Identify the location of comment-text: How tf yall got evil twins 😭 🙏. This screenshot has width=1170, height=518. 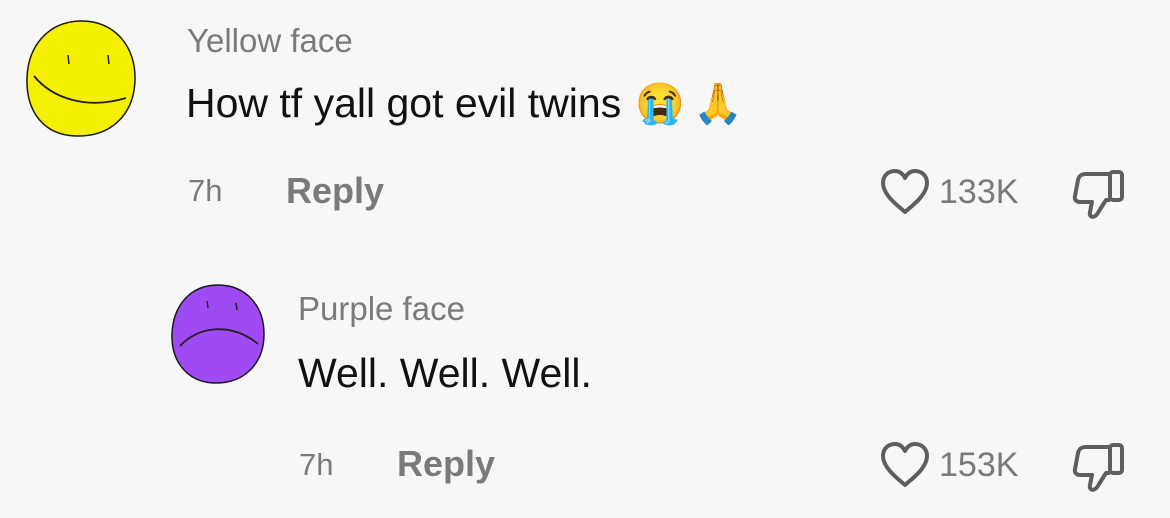
(464, 103).